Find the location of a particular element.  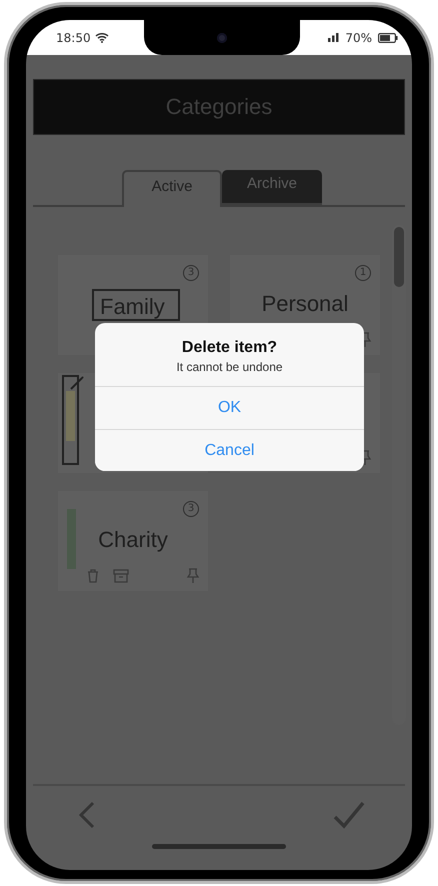

category-label: Charity is located at coordinates (133, 540).